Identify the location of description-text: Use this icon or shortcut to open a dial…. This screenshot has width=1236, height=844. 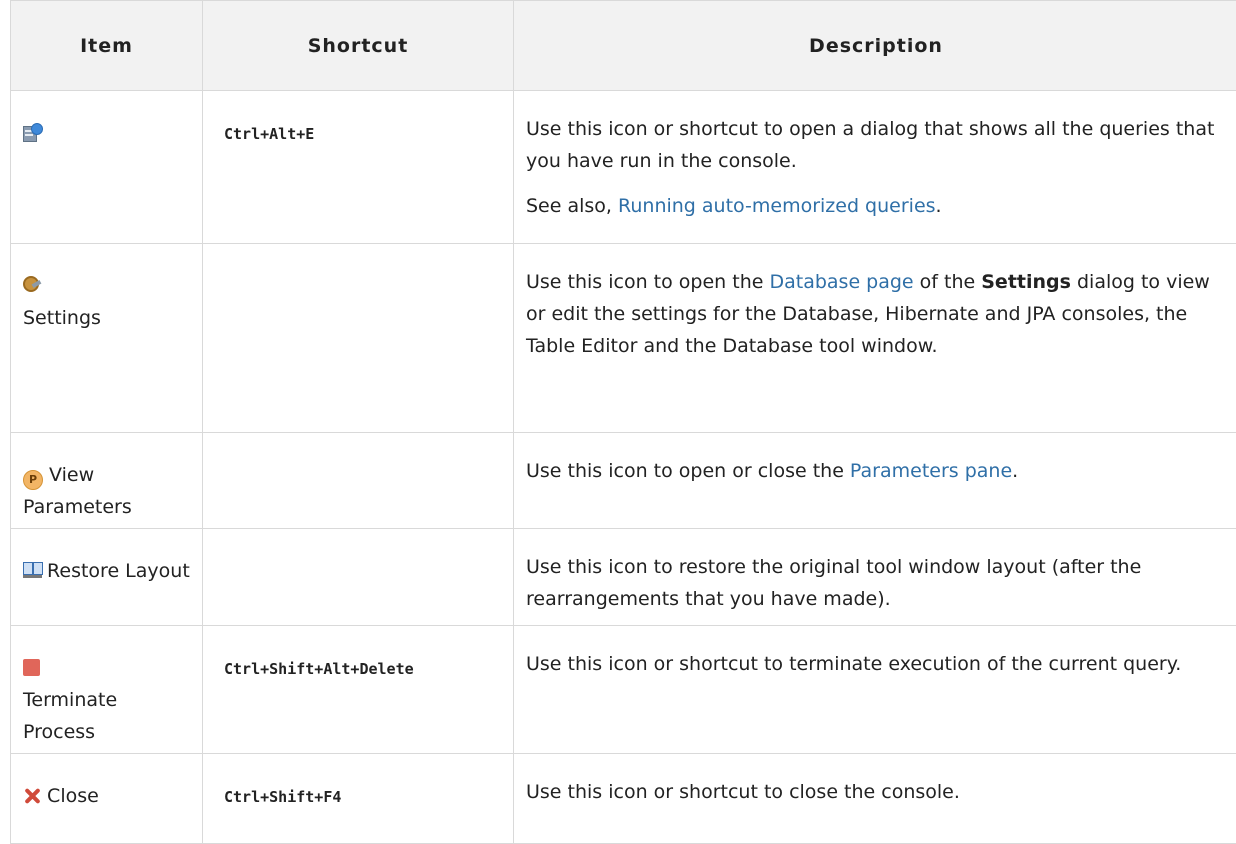
(876, 145).